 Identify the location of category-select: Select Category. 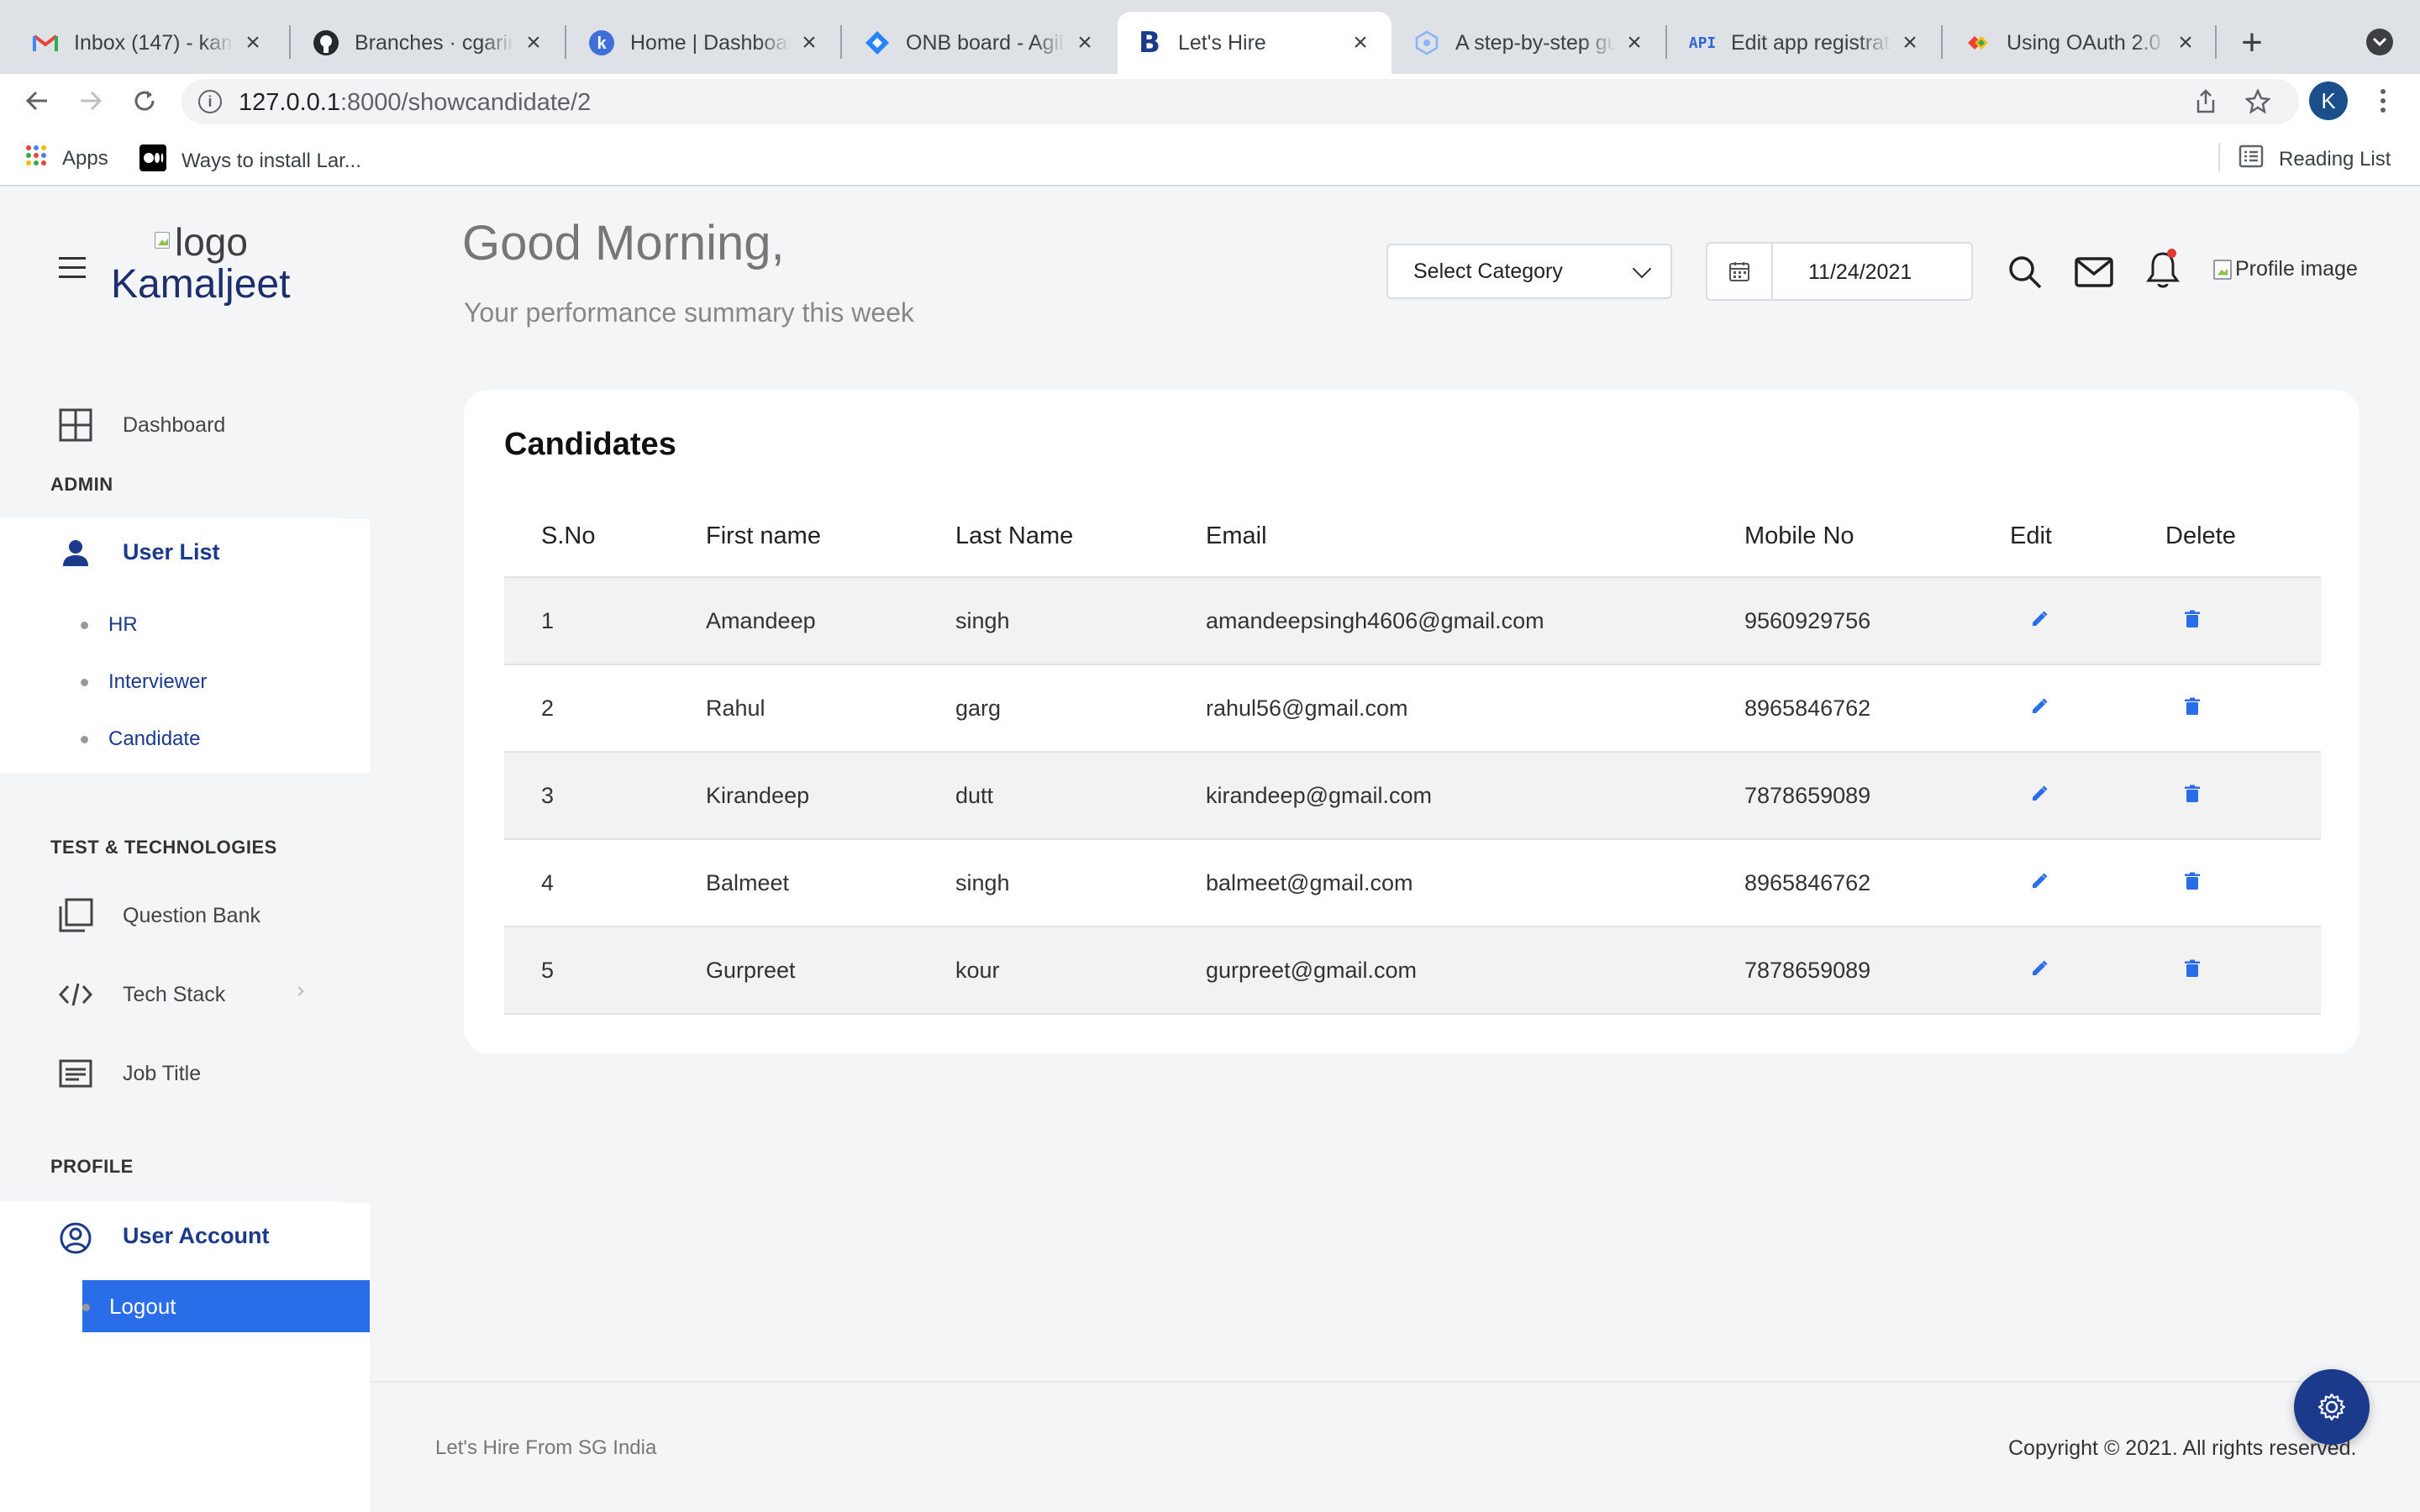
(1529, 271).